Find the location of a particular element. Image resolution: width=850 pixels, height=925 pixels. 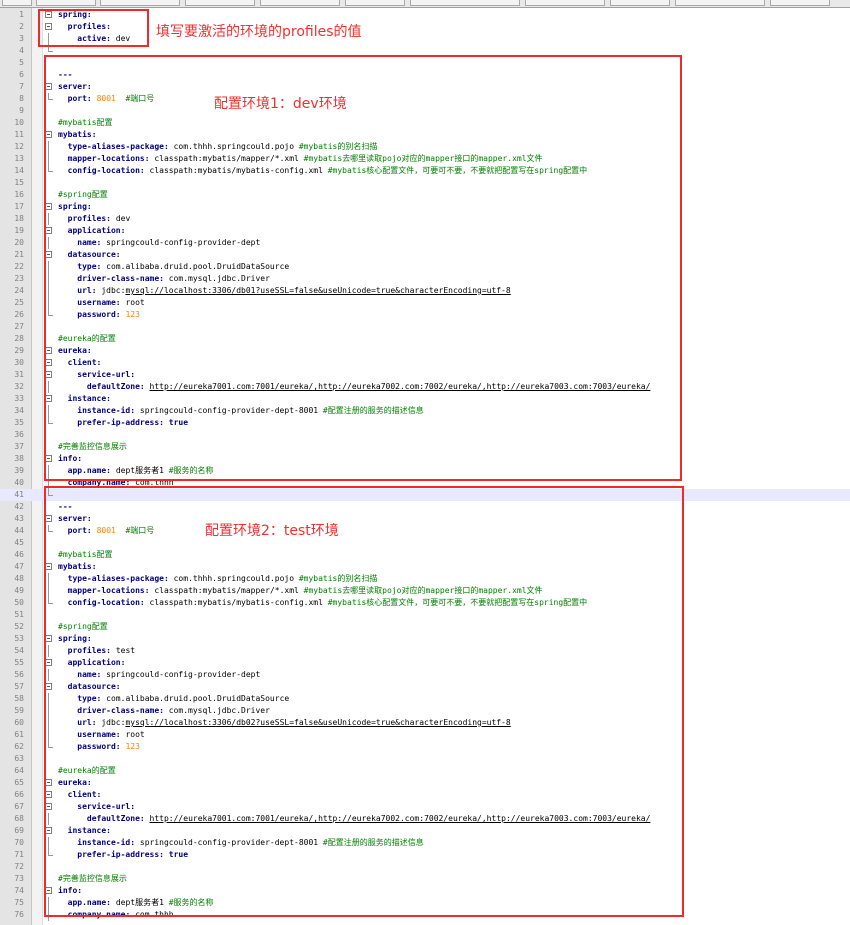

line-number: 67 is located at coordinates (19, 806).